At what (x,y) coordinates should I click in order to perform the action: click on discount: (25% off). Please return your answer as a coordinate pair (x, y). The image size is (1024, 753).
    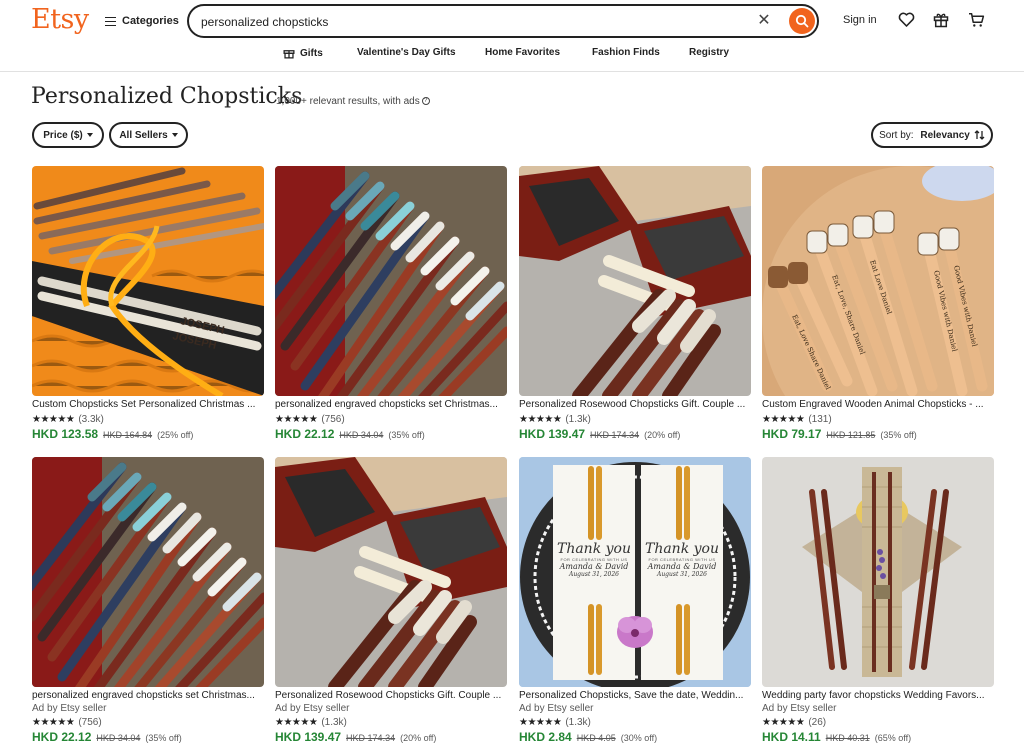
    Looking at the image, I should click on (175, 435).